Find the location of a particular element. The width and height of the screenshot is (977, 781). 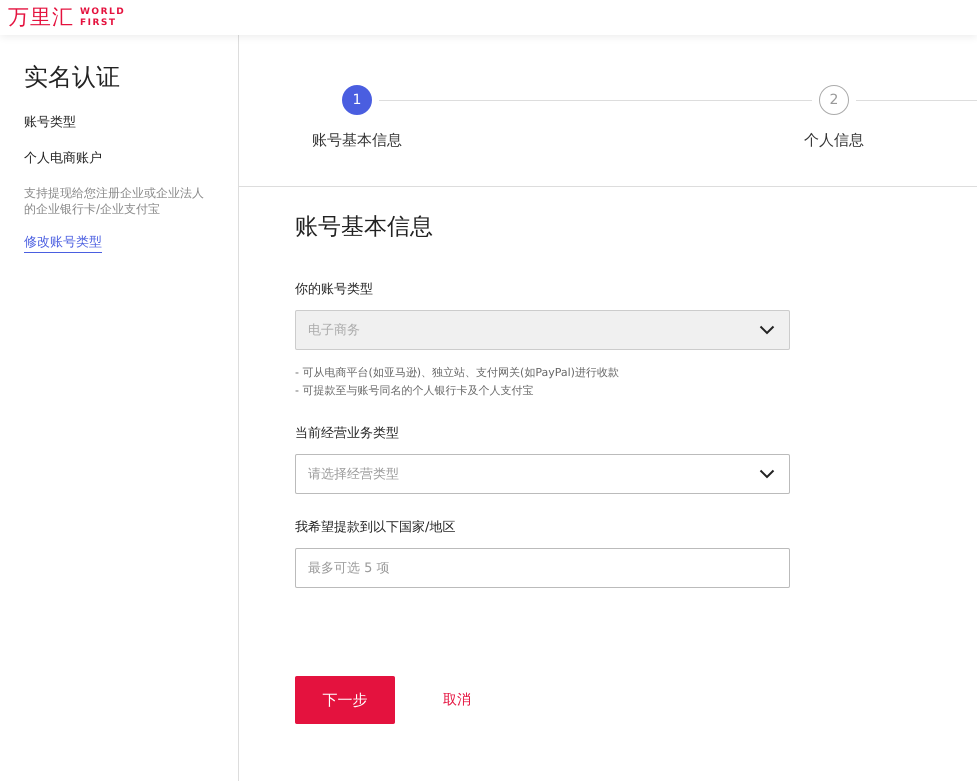

select-placeholder: 请选择经营类型 is located at coordinates (353, 474).